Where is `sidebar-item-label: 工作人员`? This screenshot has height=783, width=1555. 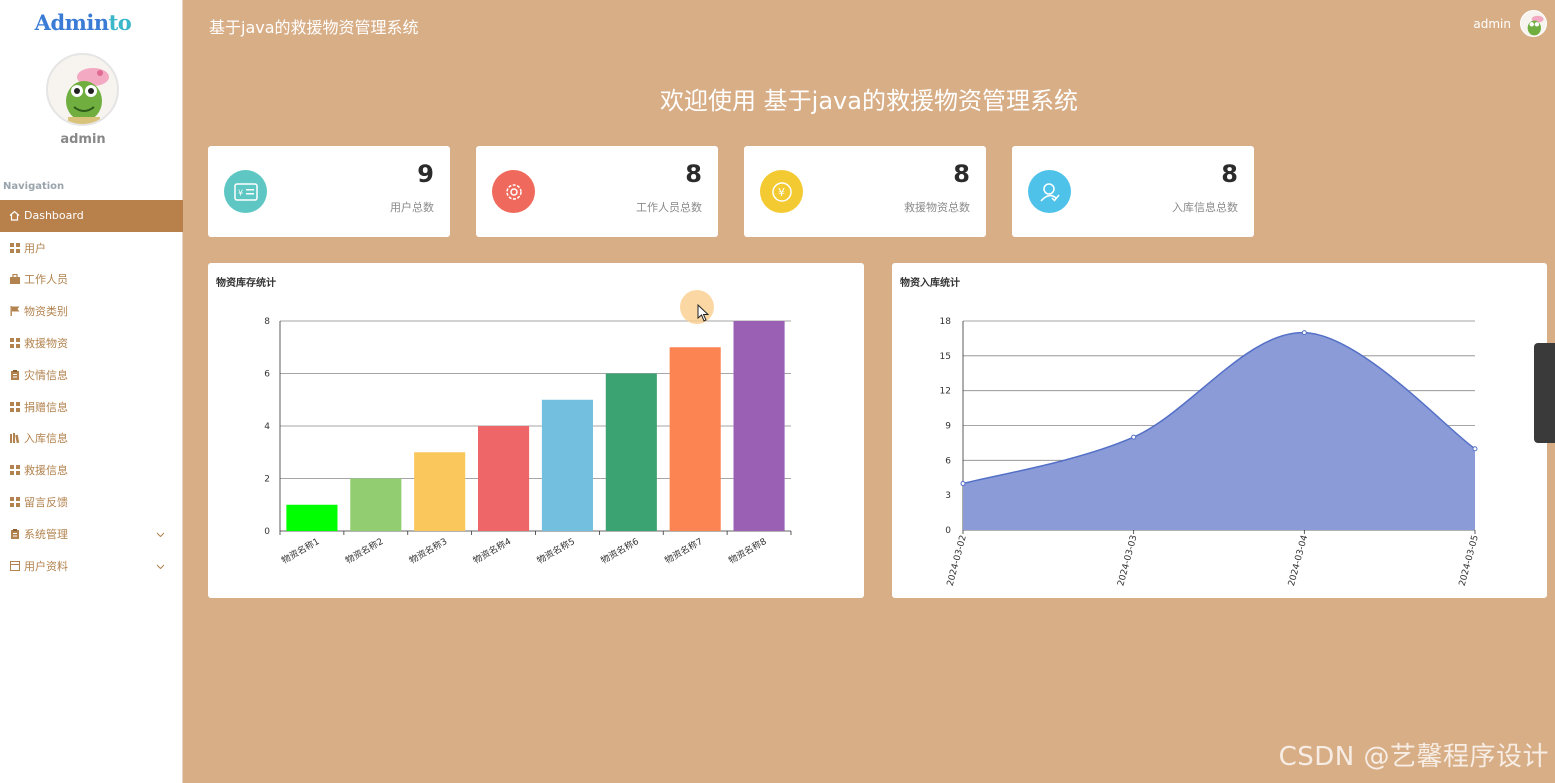
sidebar-item-label: 工作人员 is located at coordinates (46, 280).